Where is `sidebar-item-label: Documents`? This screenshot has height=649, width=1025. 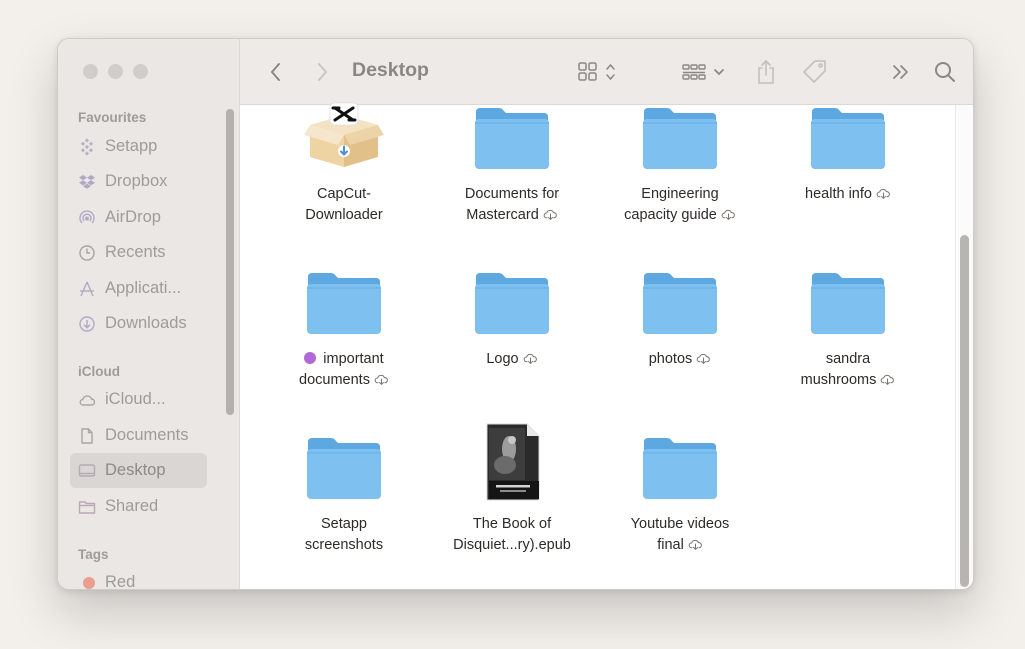
sidebar-item-label: Documents is located at coordinates (147, 435).